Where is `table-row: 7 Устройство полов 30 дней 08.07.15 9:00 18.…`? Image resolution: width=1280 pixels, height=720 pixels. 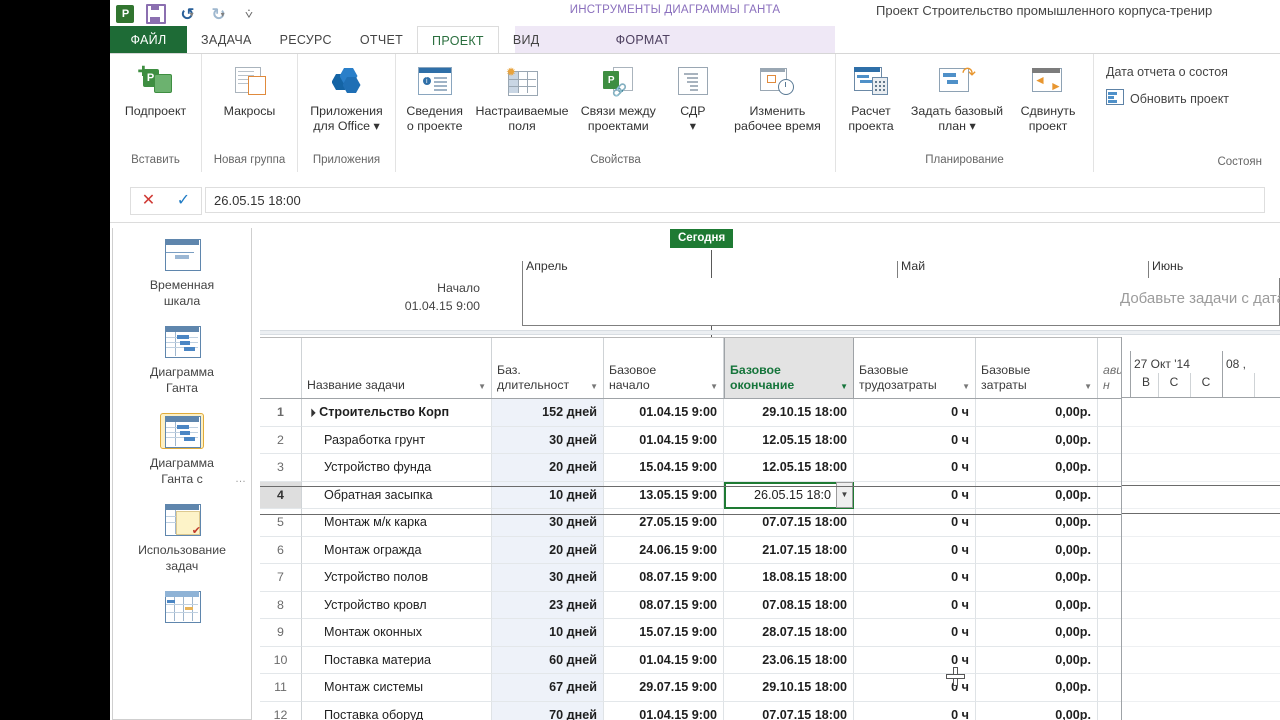 table-row: 7 Устройство полов 30 дней 08.07.15 9:00 18.… is located at coordinates (700, 578).